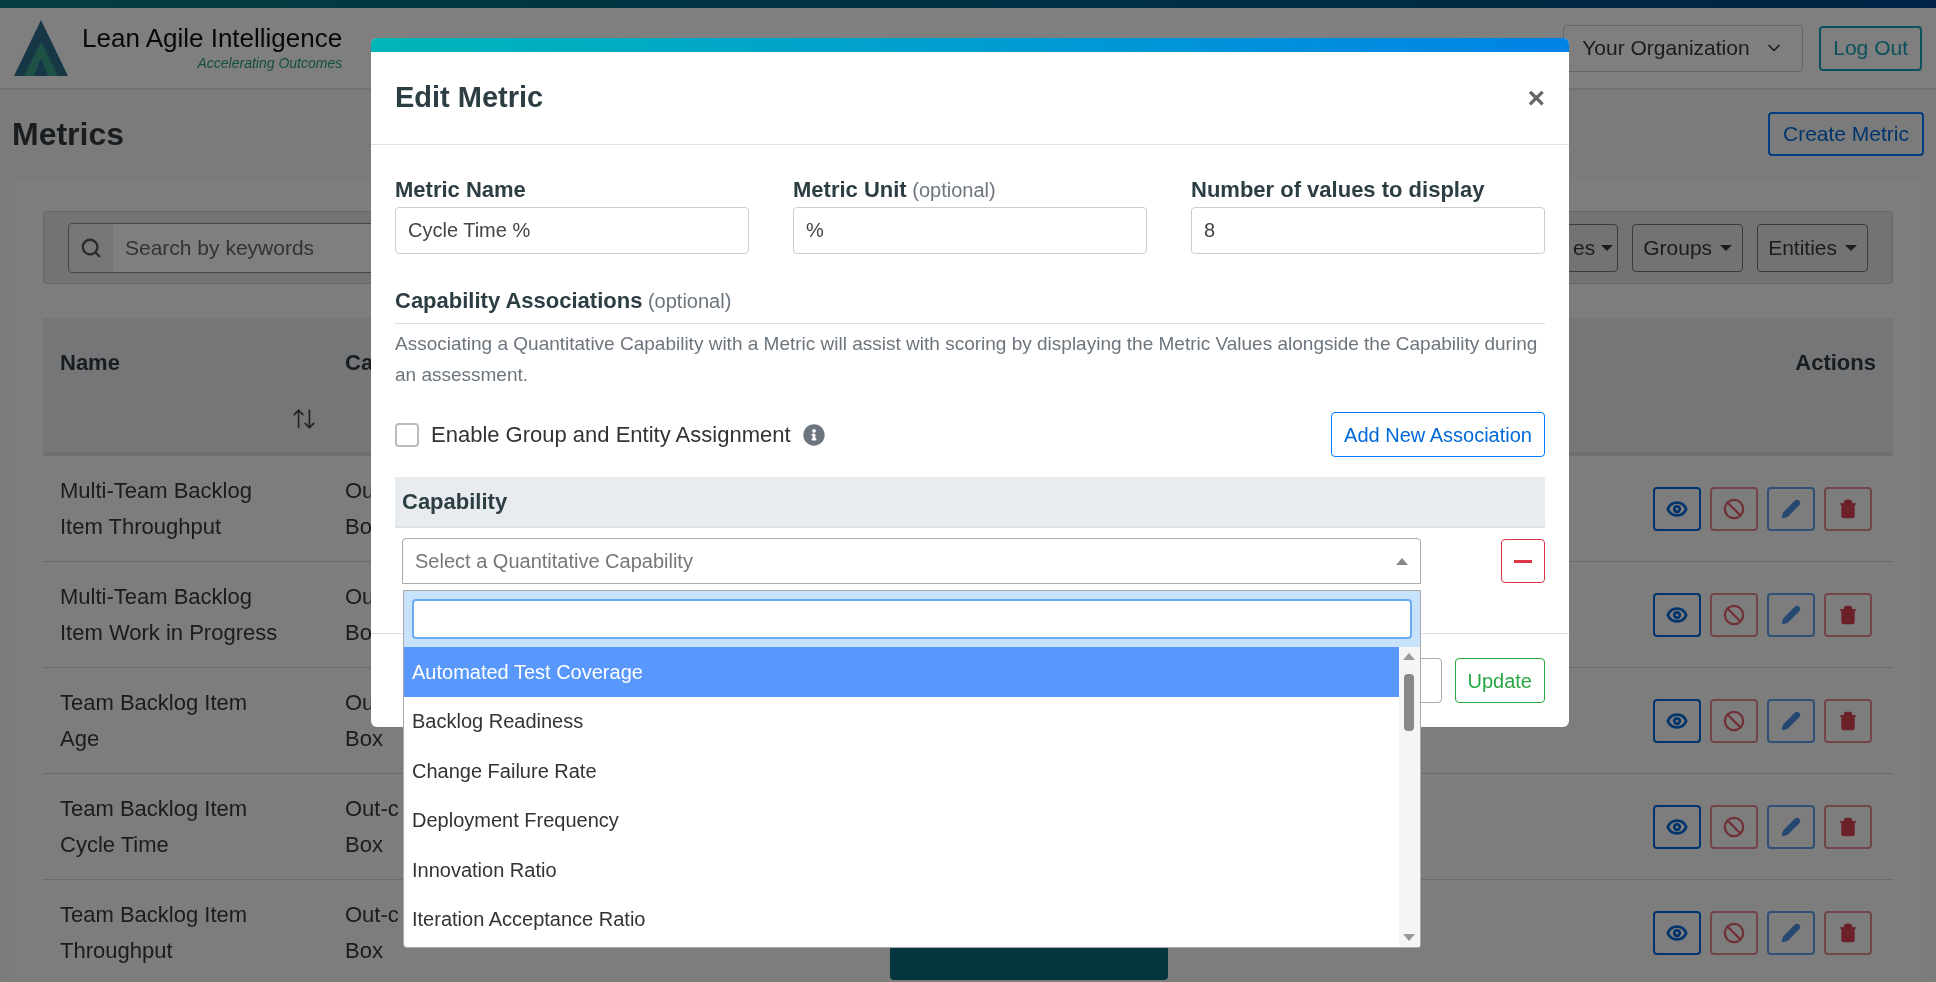 The width and height of the screenshot is (1936, 982). What do you see at coordinates (154, 826) in the screenshot?
I see `table-cell-text: Team Backlog Item Cycle Time` at bounding box center [154, 826].